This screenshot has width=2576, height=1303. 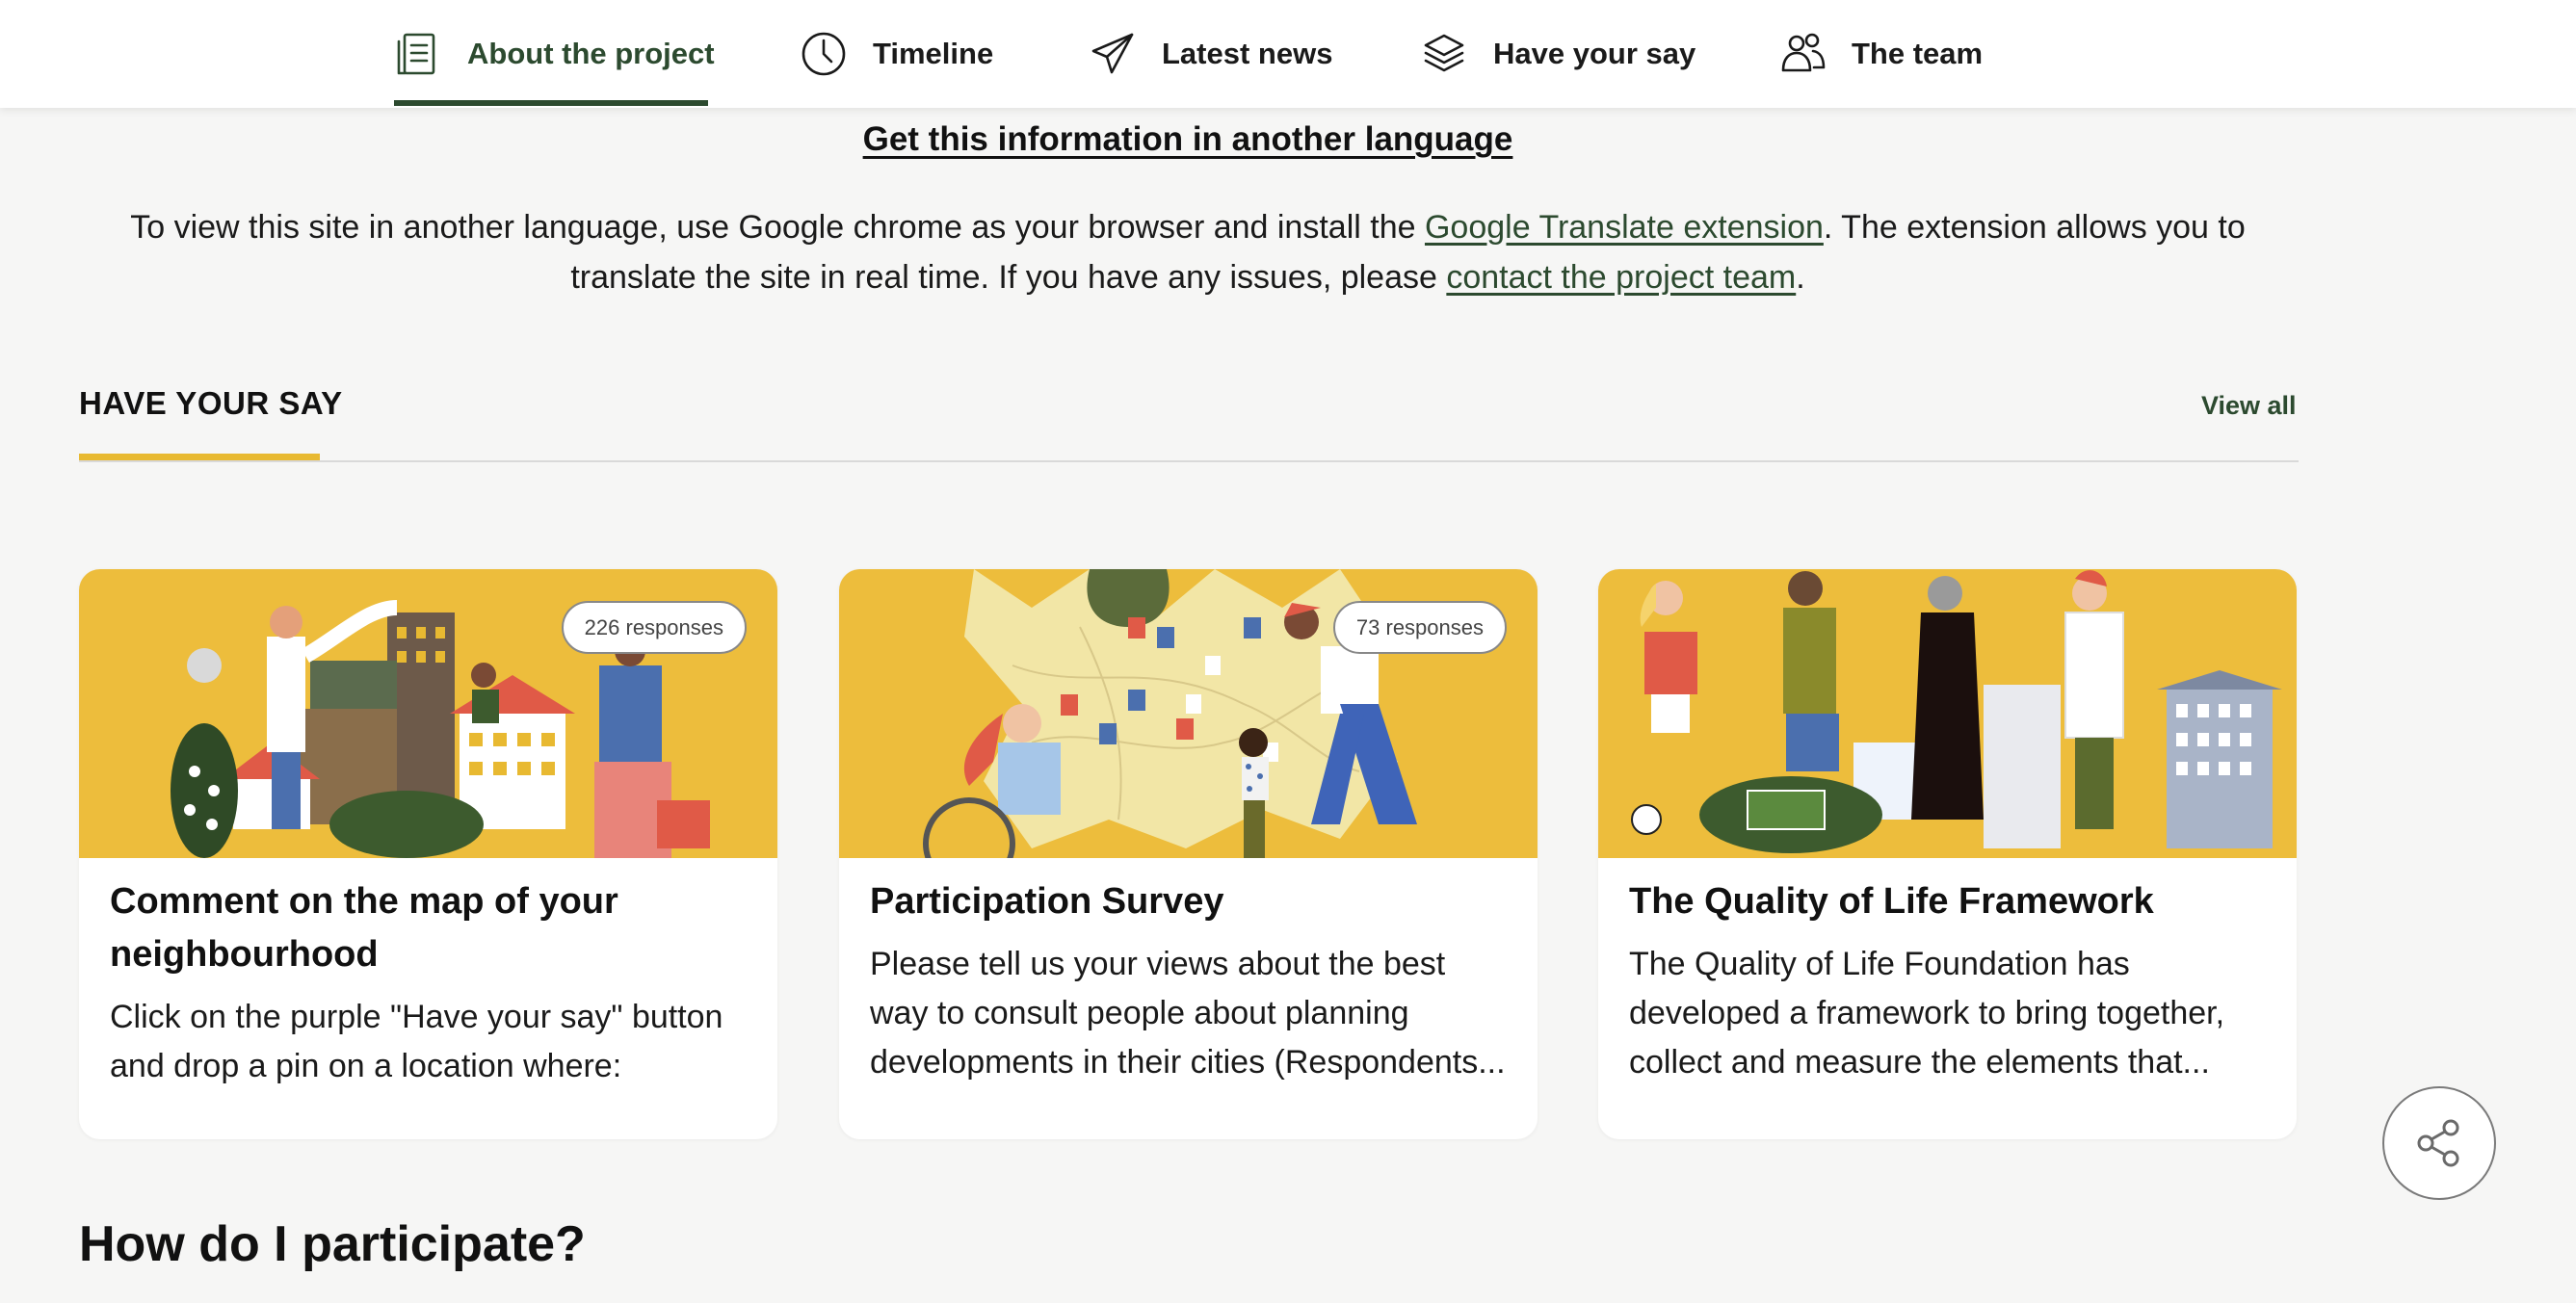 I want to click on share-button, so click(x=2439, y=1143).